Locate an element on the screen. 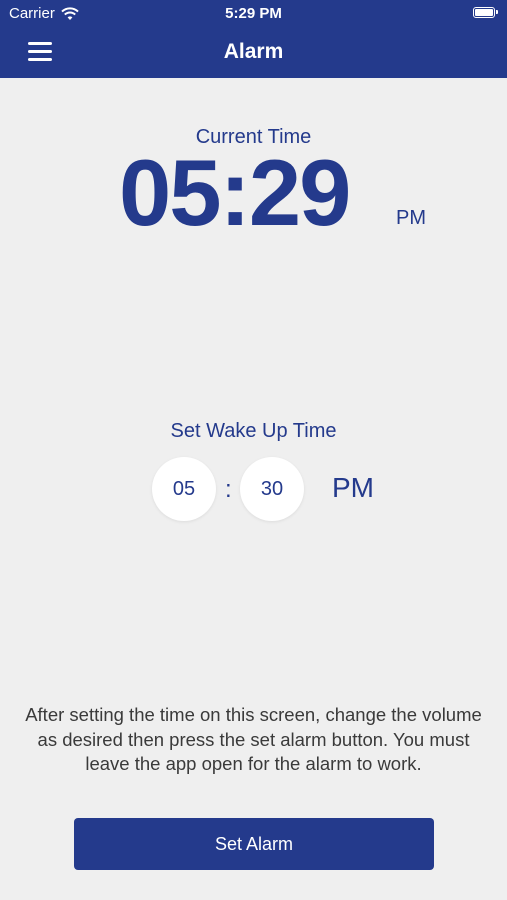 The height and width of the screenshot is (900, 507). wake-time-label: Set Wake Up Time is located at coordinates (253, 431).